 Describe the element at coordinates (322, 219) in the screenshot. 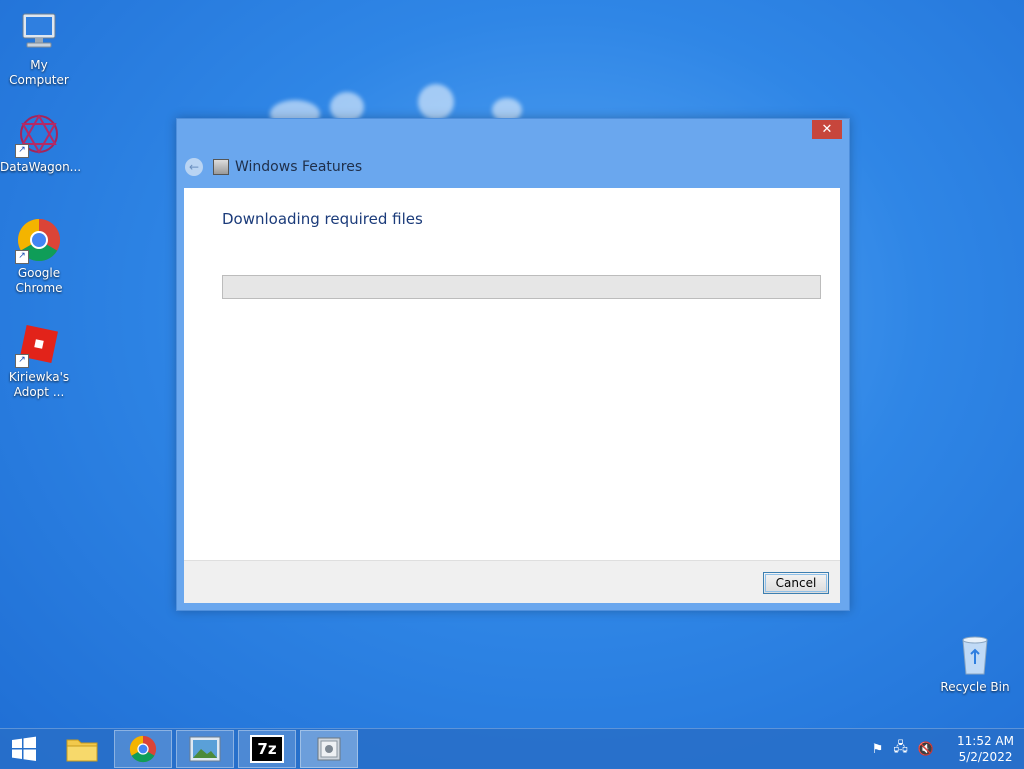

I see `status-heading: Downloading required files` at that location.